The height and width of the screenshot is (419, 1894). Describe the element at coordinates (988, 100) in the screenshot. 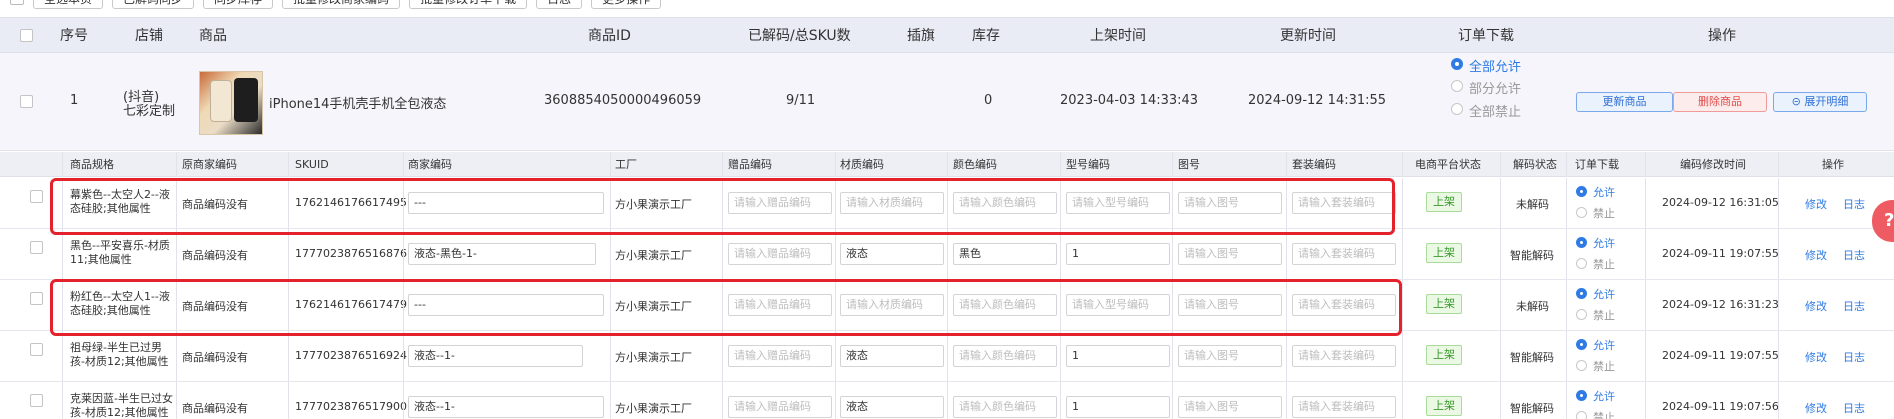

I see `product-stock: 0` at that location.